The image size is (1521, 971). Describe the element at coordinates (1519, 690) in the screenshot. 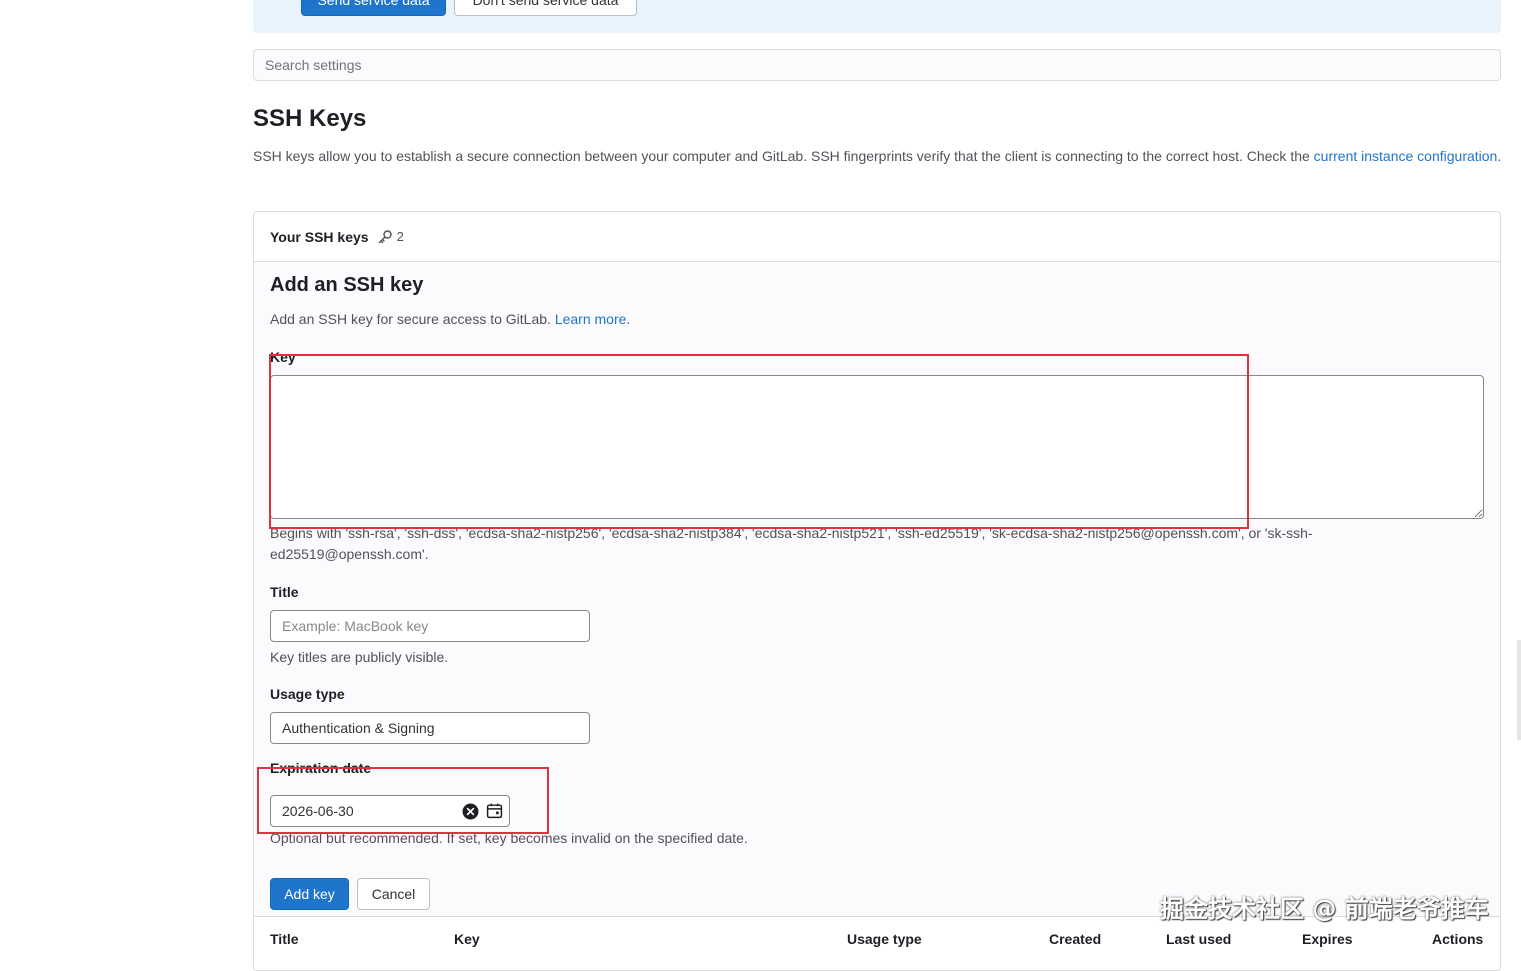

I see `scrollbar-edge` at that location.